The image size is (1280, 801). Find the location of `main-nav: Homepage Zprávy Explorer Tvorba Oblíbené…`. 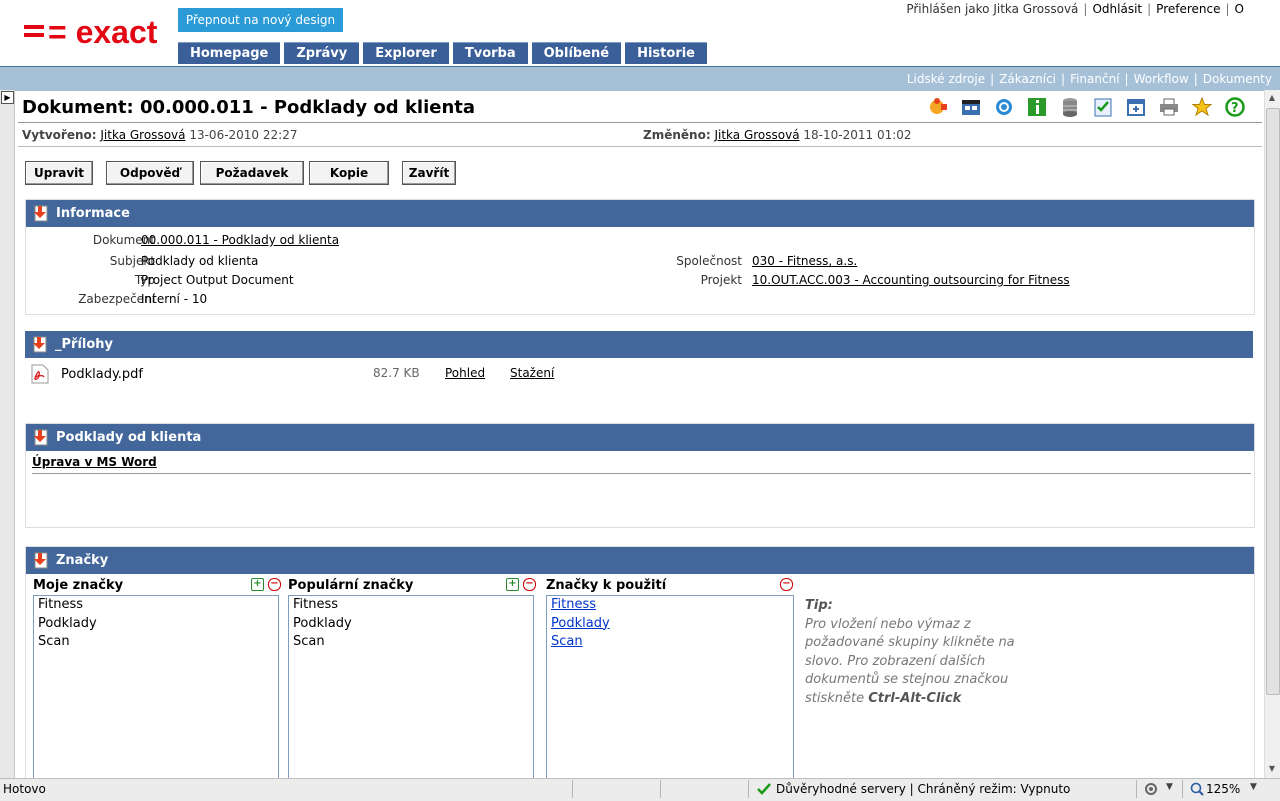

main-nav: Homepage Zprávy Explorer Tvorba Oblíbené… is located at coordinates (442, 53).